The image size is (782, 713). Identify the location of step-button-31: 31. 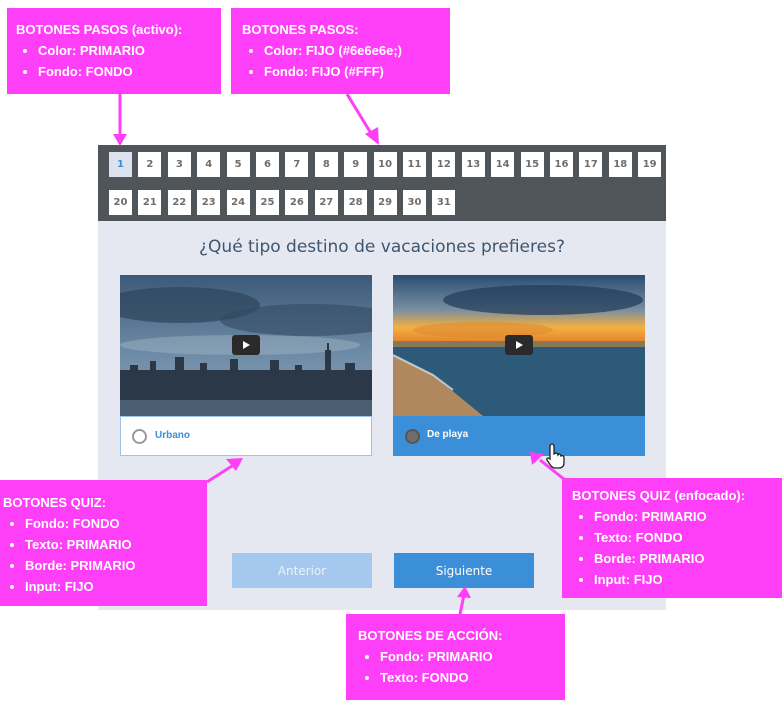
(444, 202).